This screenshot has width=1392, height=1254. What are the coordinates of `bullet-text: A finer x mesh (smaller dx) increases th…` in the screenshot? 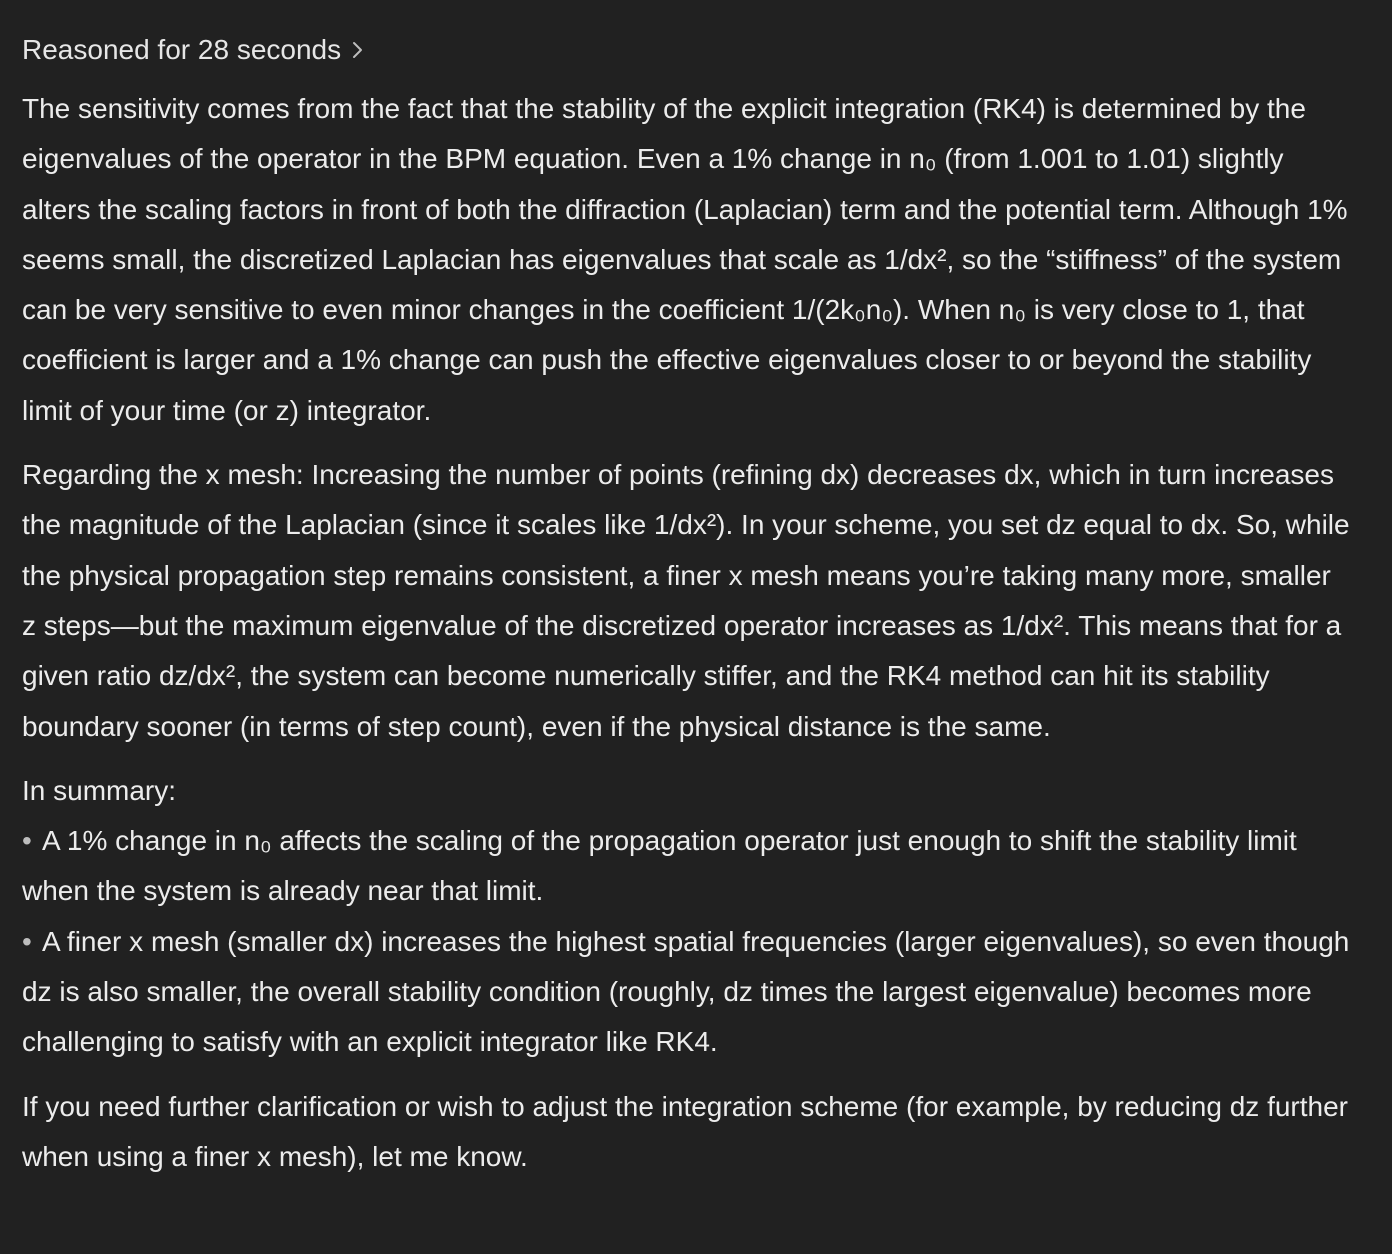 It's located at (686, 991).